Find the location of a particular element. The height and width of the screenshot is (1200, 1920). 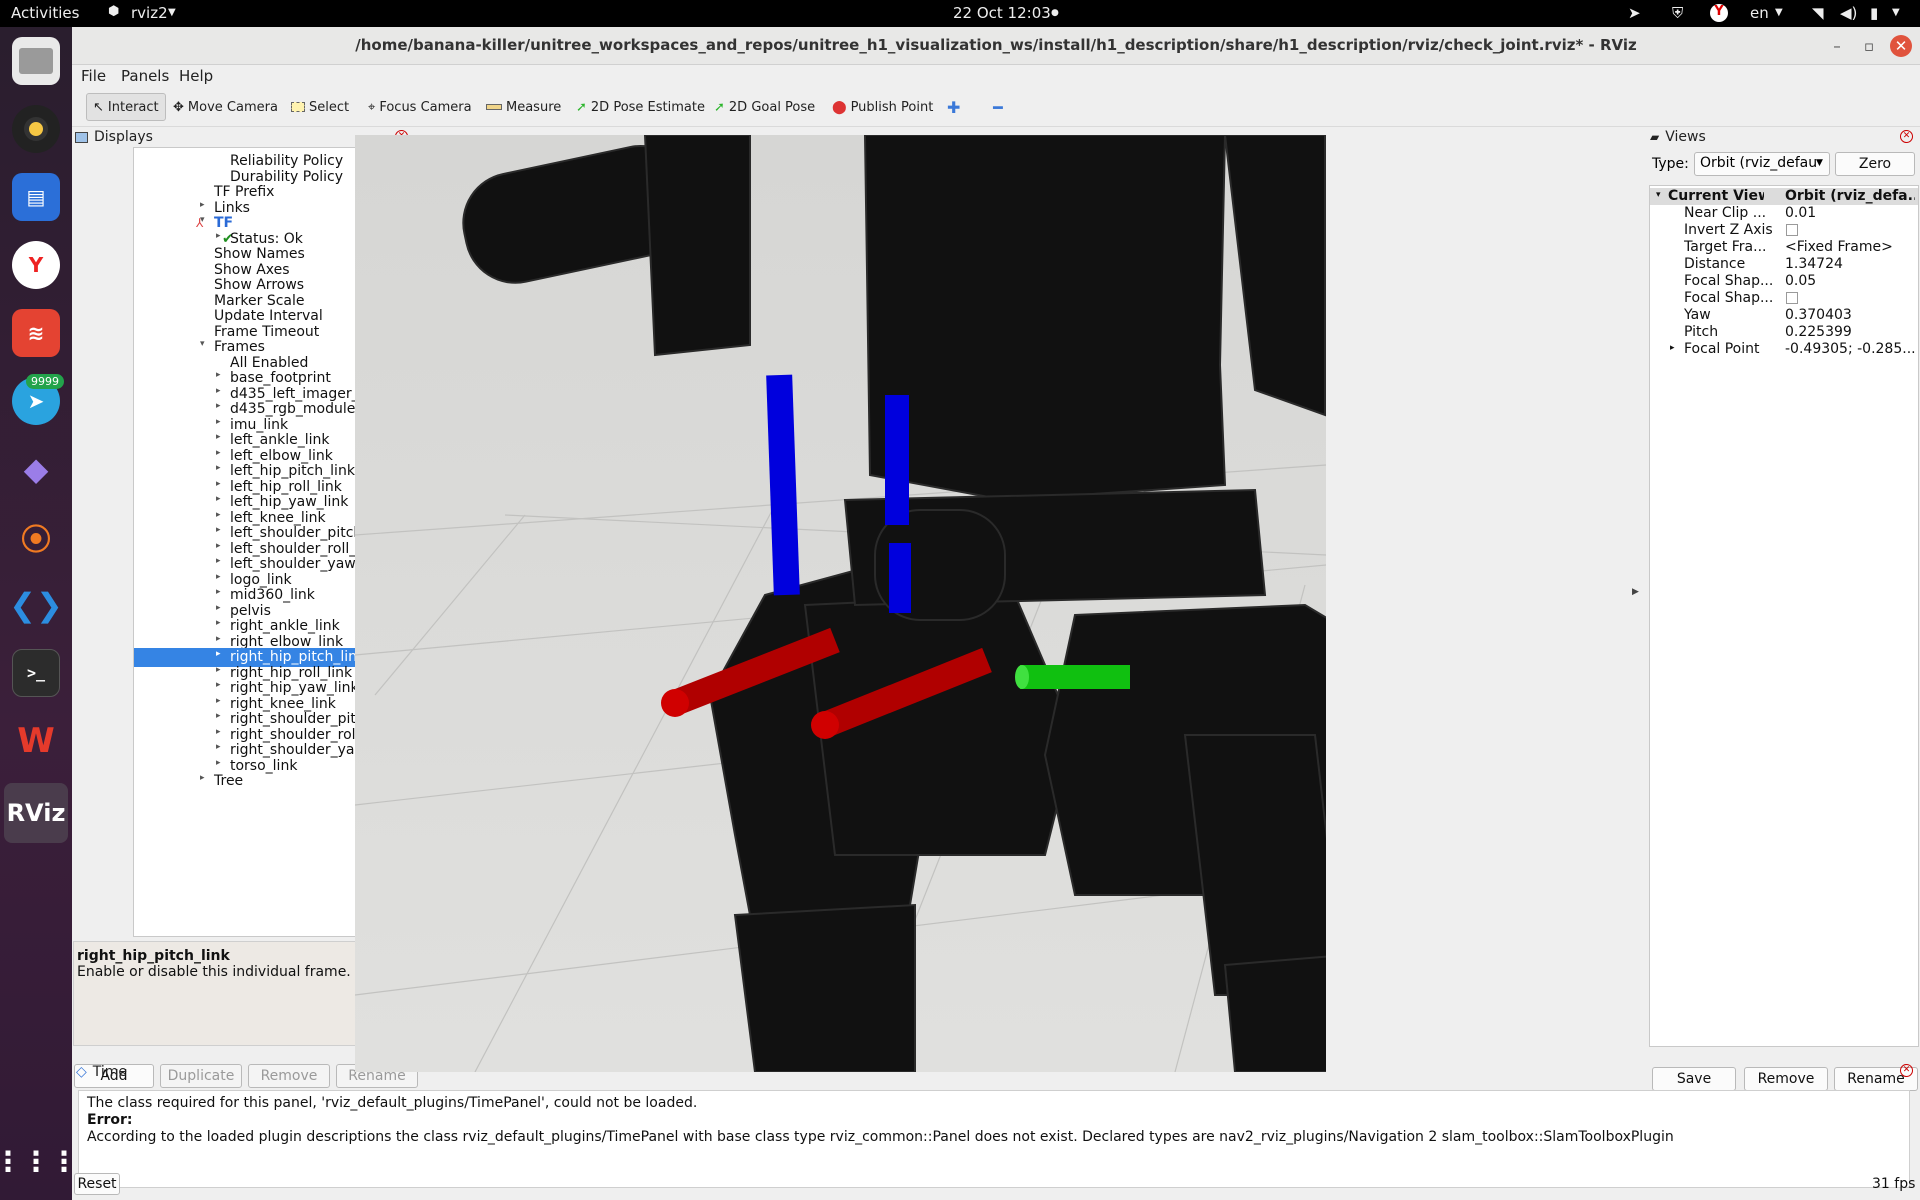

zero-button: Zero is located at coordinates (1875, 164).